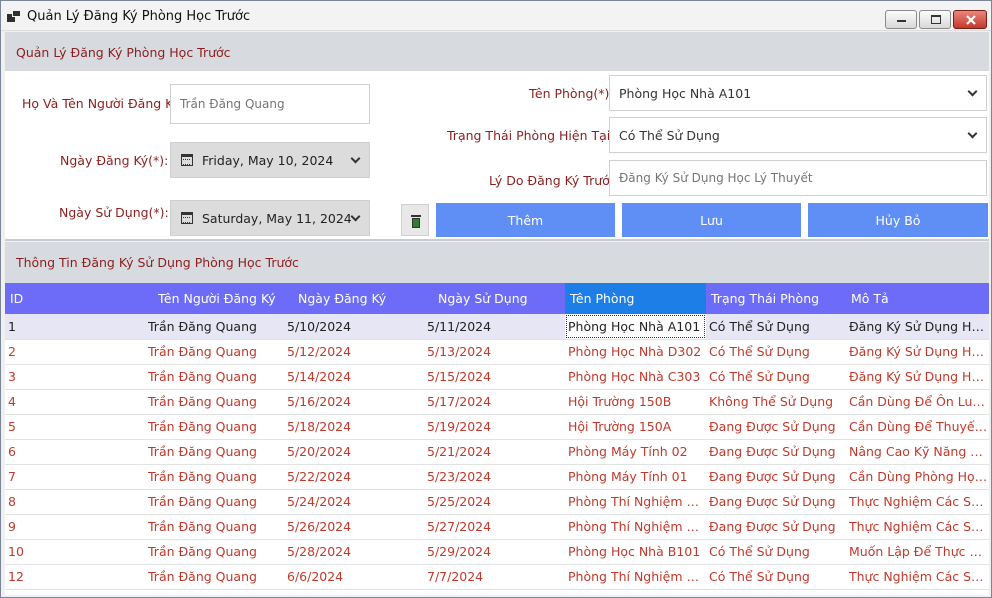 This screenshot has height=598, width=992. What do you see at coordinates (74, 477) in the screenshot?
I see `table-cell: 7` at bounding box center [74, 477].